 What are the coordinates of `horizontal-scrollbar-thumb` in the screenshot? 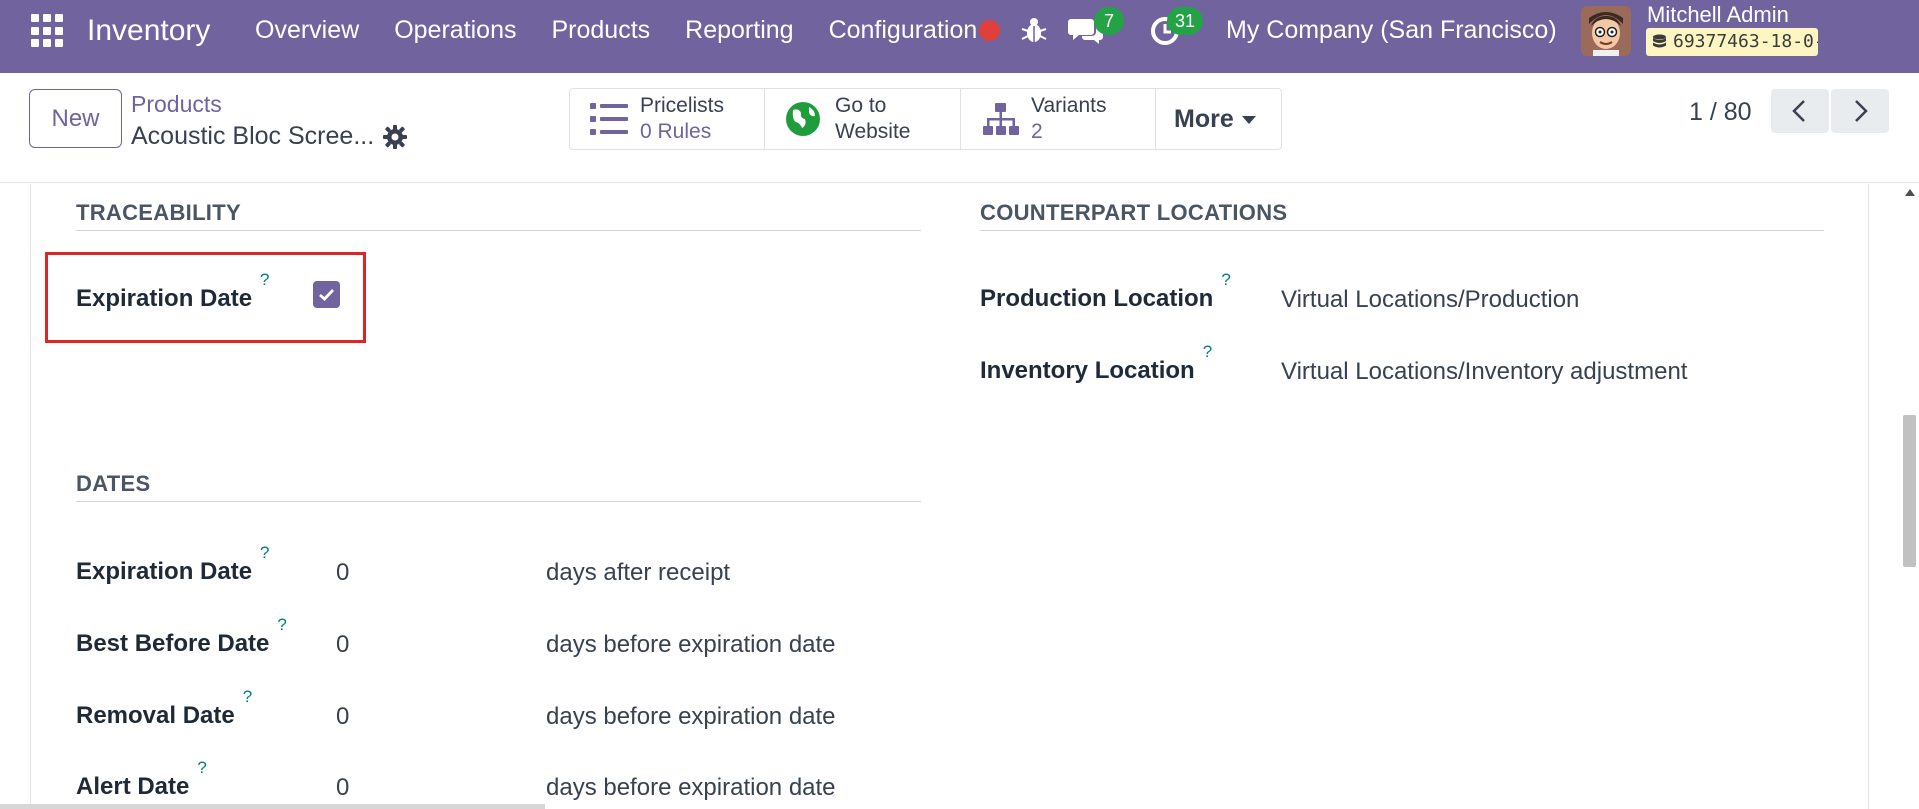 It's located at (272, 806).